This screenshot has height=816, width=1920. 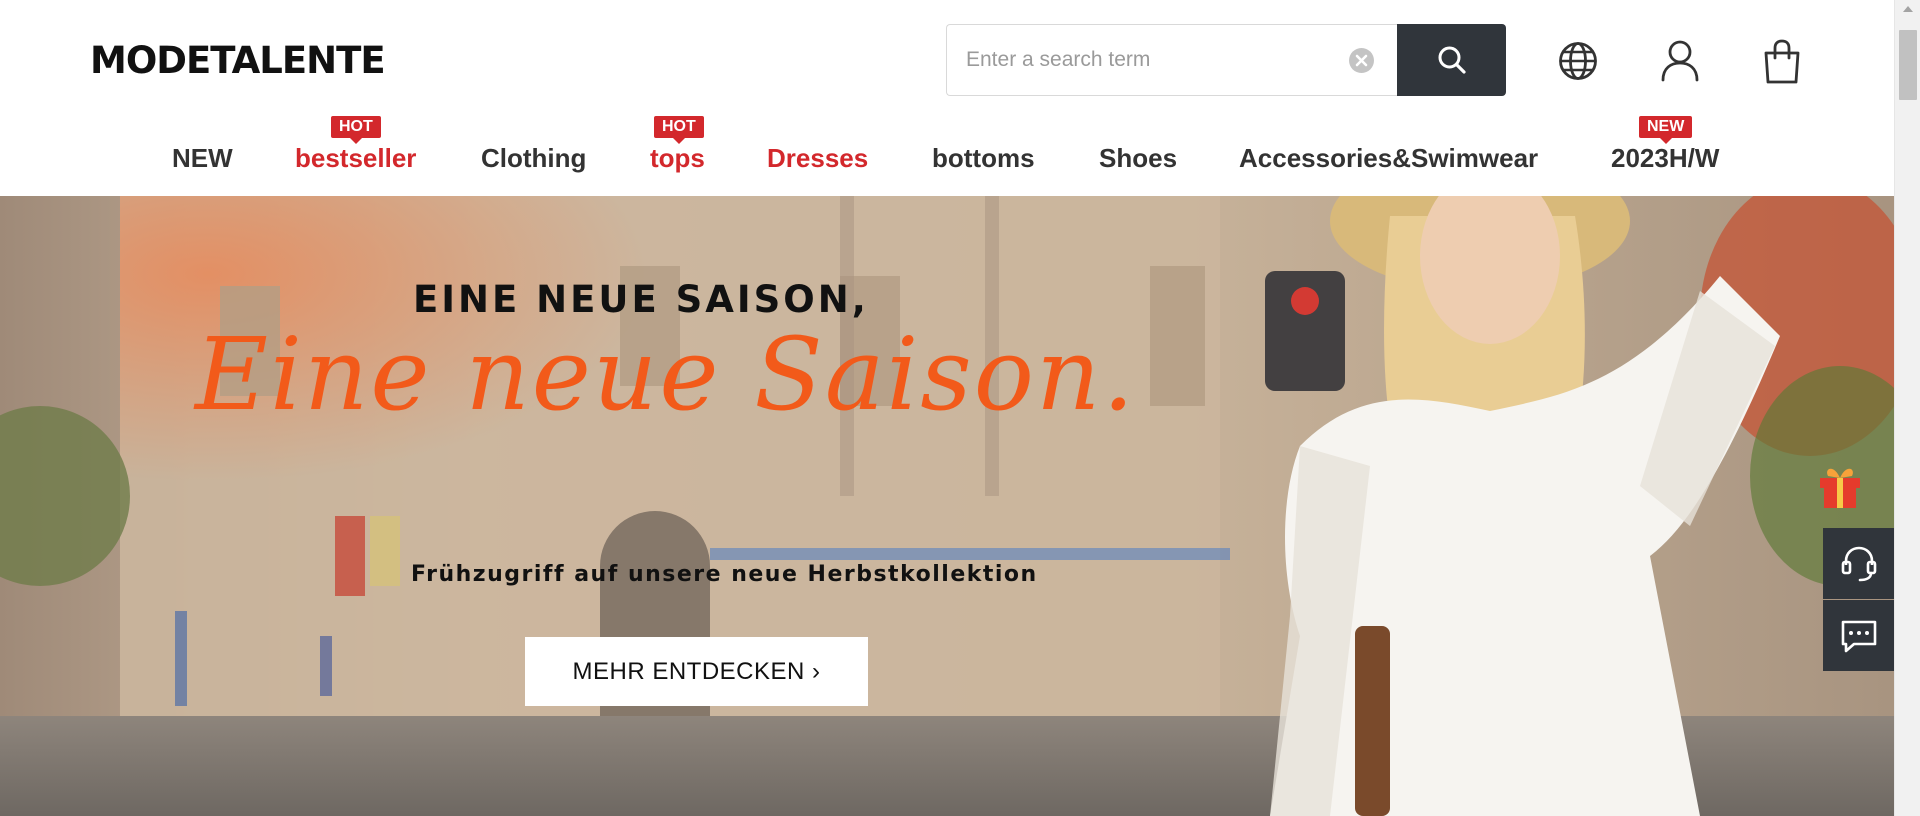 I want to click on nav-item-bottoms: bottoms, so click(x=983, y=158).